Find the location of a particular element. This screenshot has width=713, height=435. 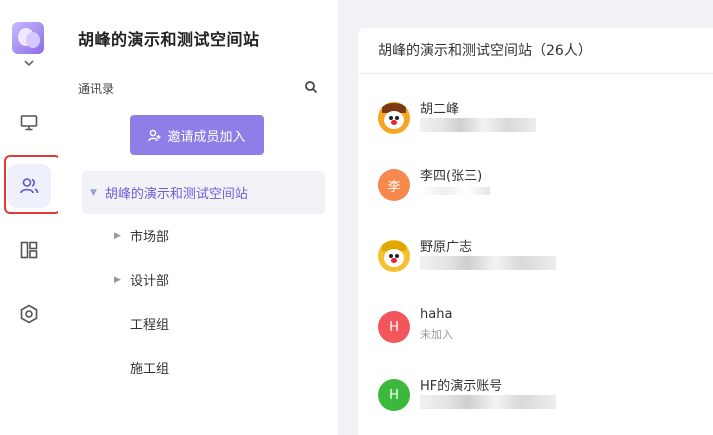

tree-item-engineering: 工程组 is located at coordinates (149, 323).